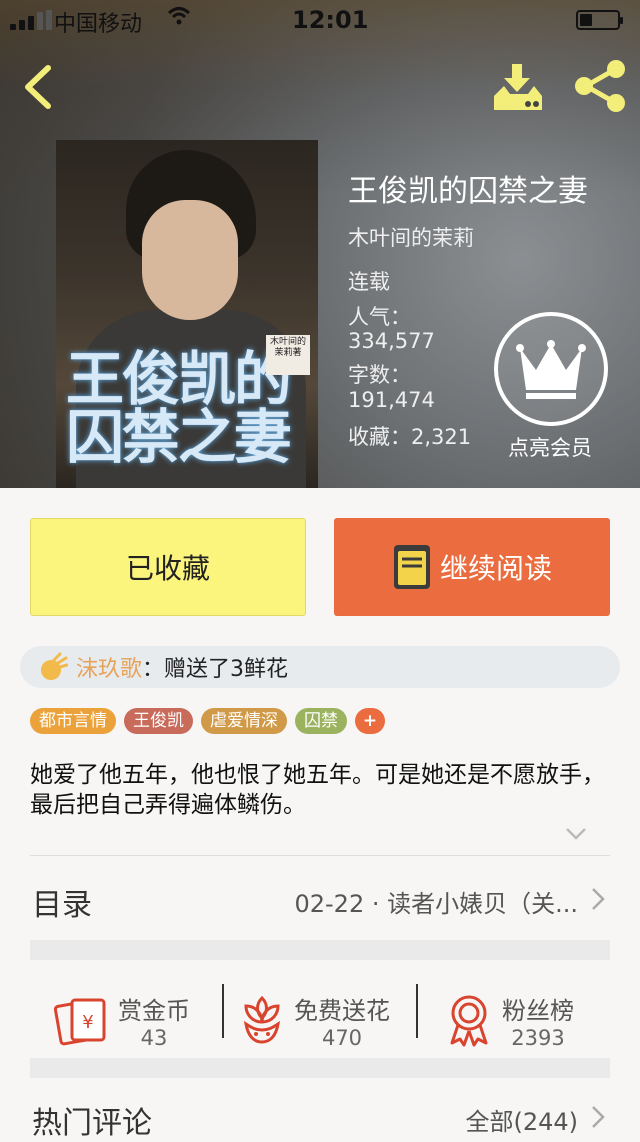  I want to click on free-flower-label: 免费送花, so click(342, 1010).